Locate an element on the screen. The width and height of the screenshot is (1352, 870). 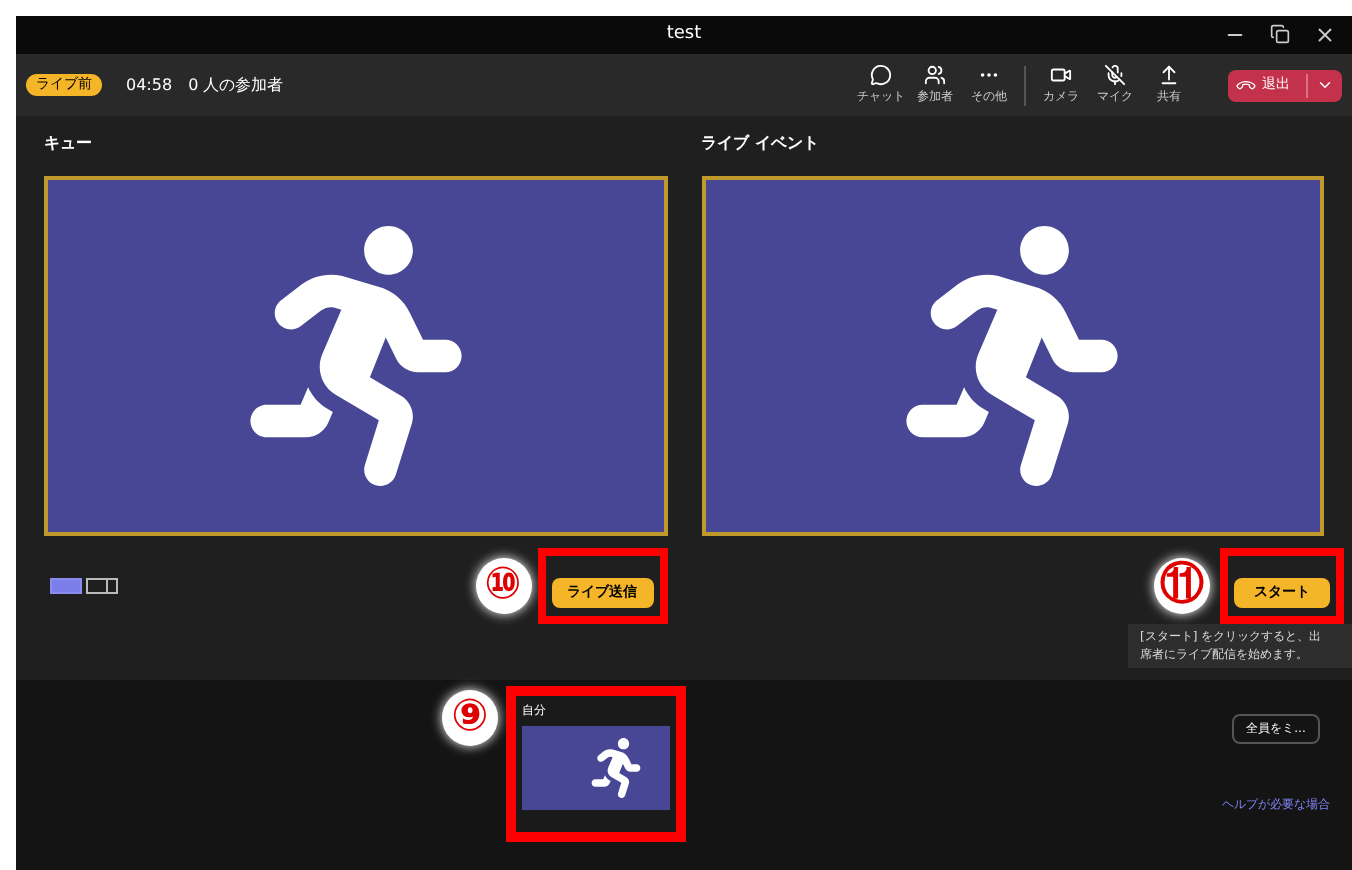
participant-count: 0 人の参加者 is located at coordinates (236, 85).